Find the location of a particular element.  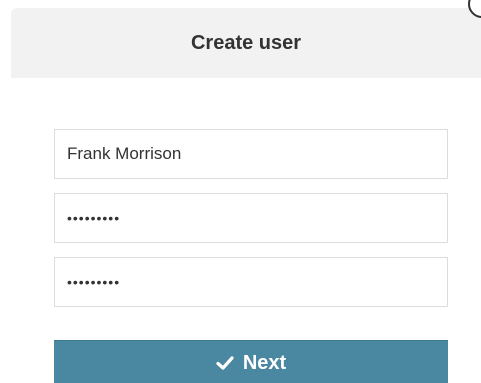

password-field is located at coordinates (251, 218).